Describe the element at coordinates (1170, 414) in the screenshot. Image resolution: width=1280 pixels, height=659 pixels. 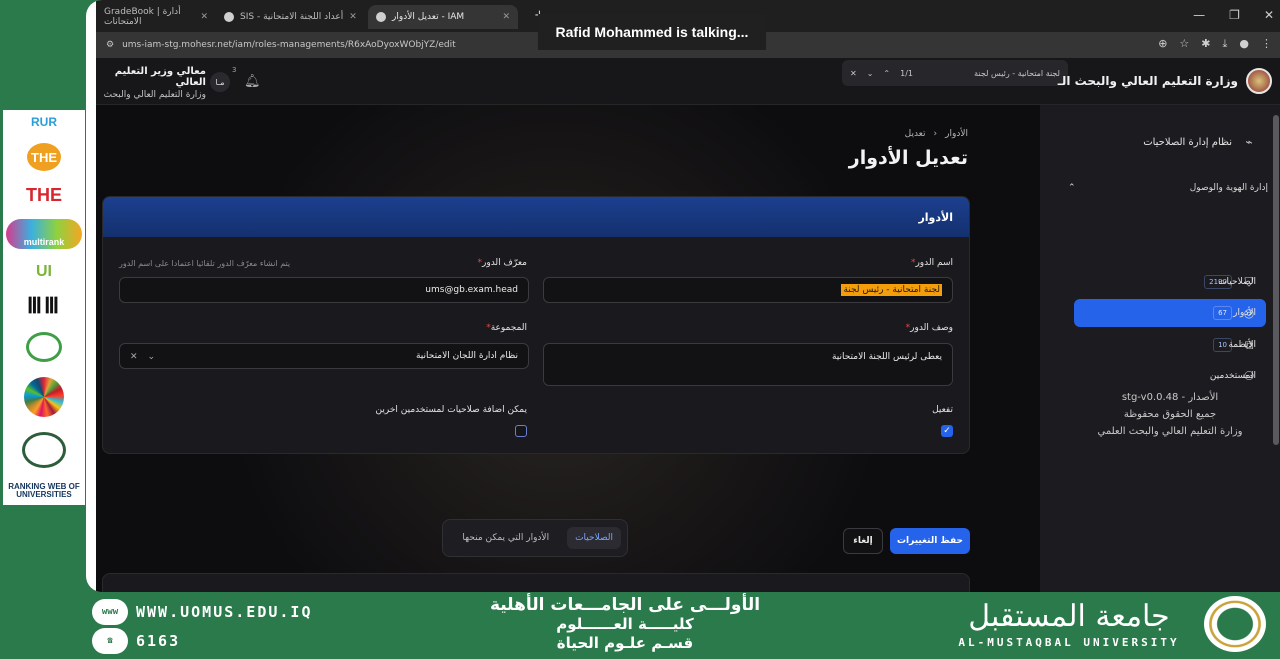
I see `rights-text: جميع الحقوق محفوظة` at that location.